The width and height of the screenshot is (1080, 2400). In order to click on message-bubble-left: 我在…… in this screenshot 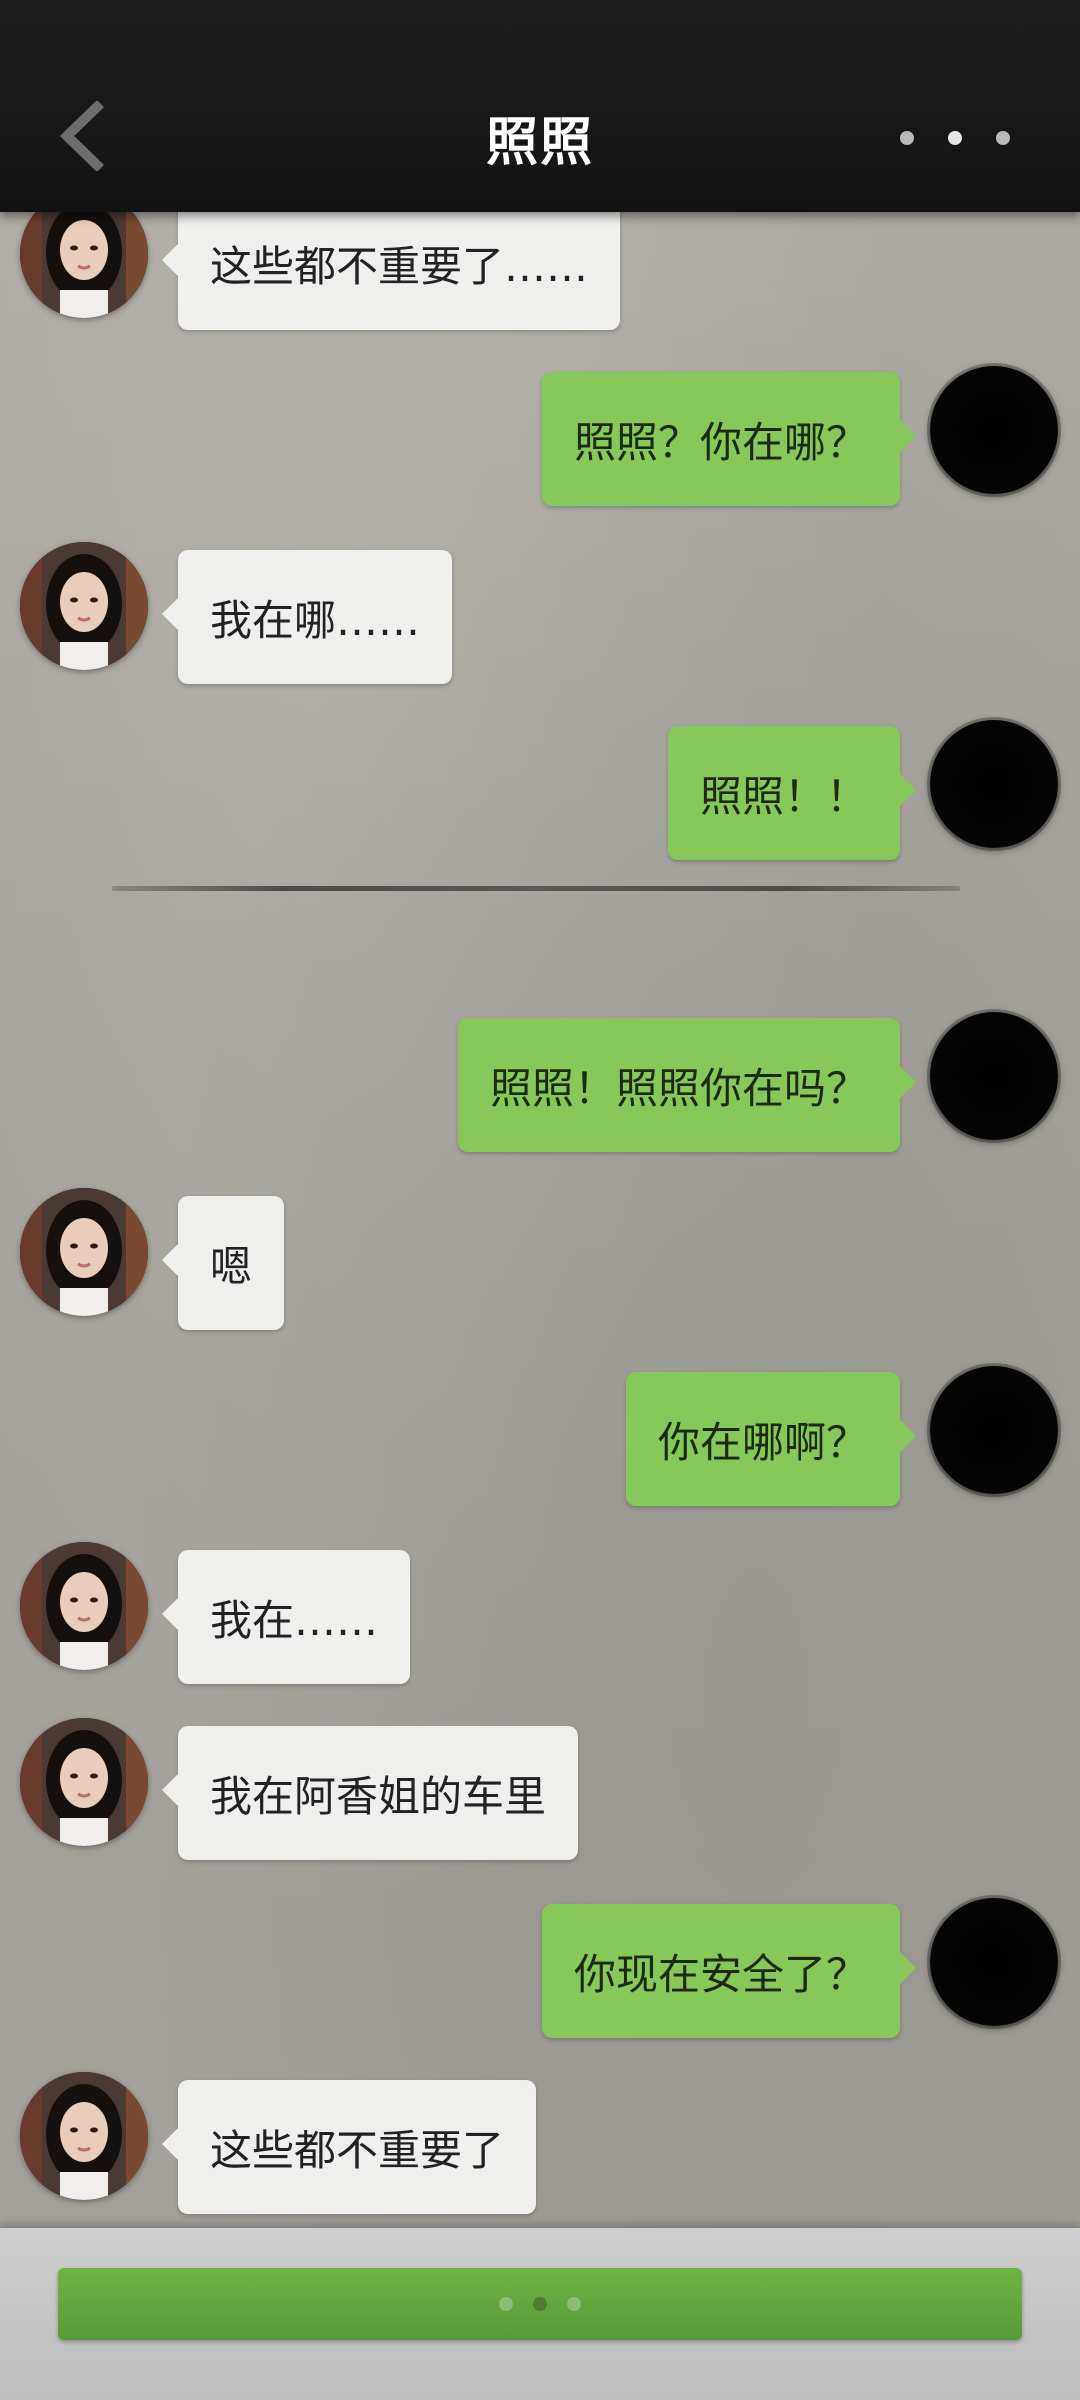, I will do `click(286, 1617)`.